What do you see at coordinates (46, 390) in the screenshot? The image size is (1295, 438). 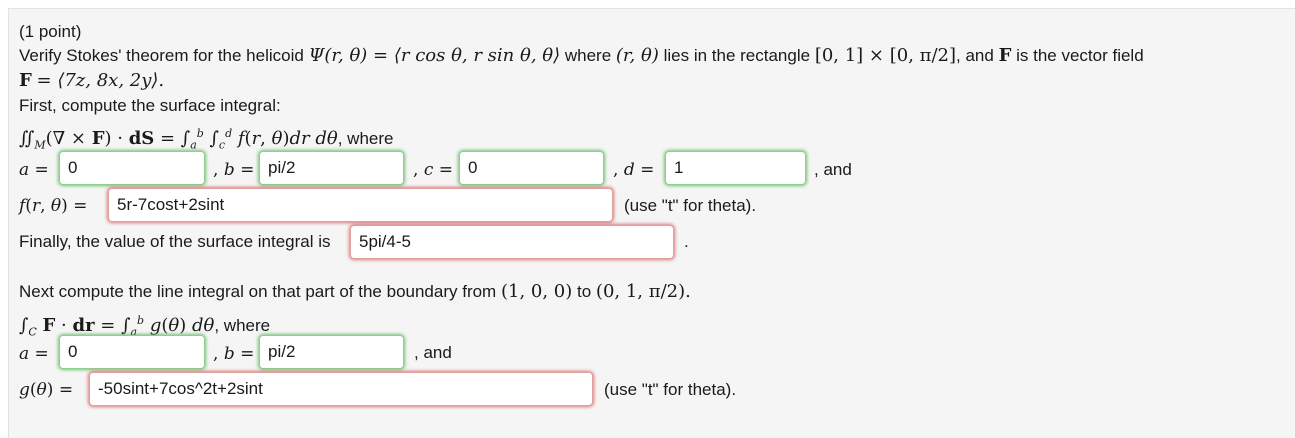 I see `g-label: g(θ) =` at bounding box center [46, 390].